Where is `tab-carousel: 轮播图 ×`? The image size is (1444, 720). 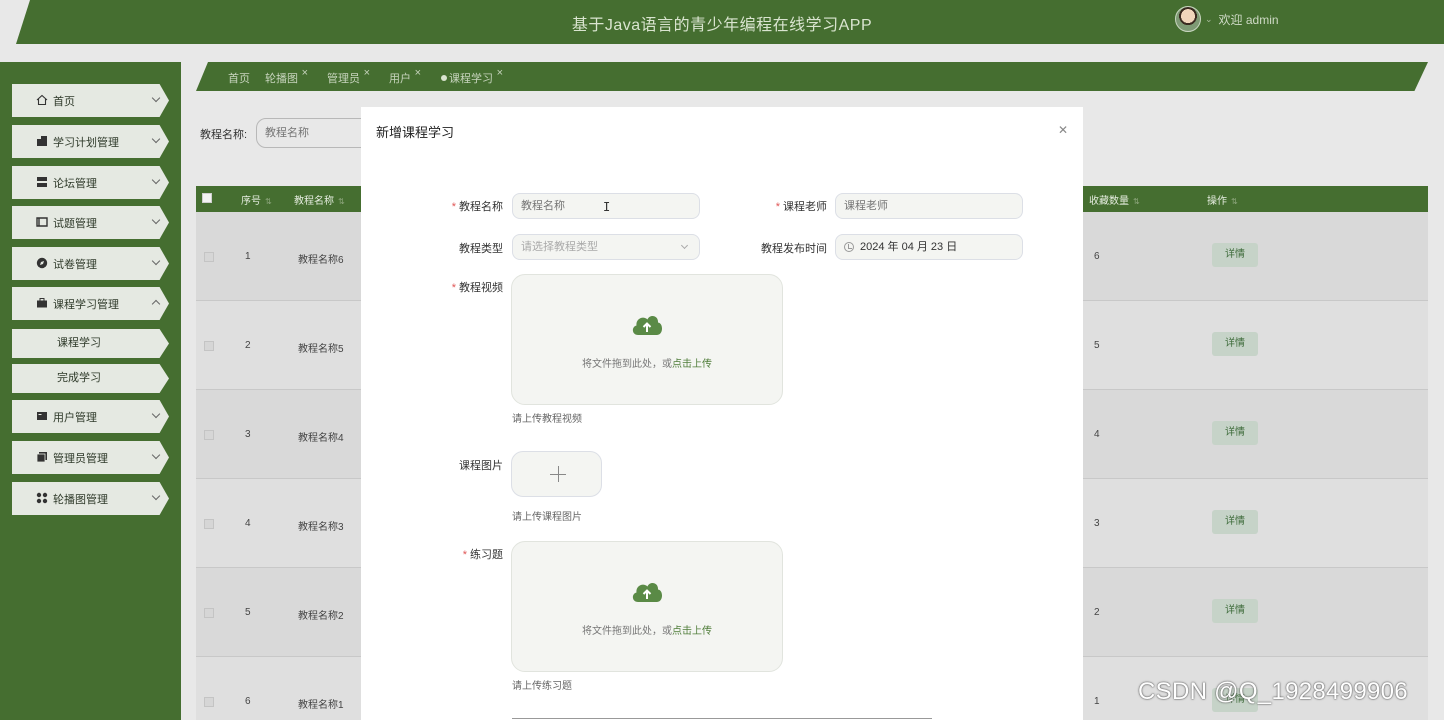
tab-carousel: 轮播图 × is located at coordinates (286, 76).